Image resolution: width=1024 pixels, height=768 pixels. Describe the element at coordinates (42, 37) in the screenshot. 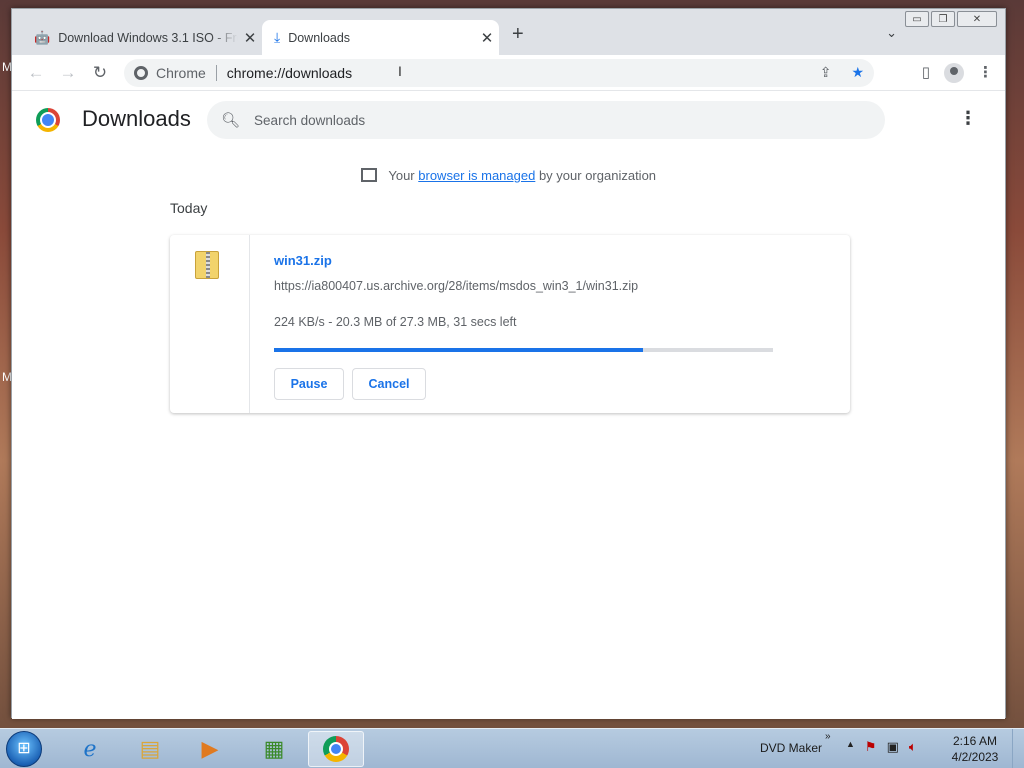

I see `robot-icon: 🤖` at that location.